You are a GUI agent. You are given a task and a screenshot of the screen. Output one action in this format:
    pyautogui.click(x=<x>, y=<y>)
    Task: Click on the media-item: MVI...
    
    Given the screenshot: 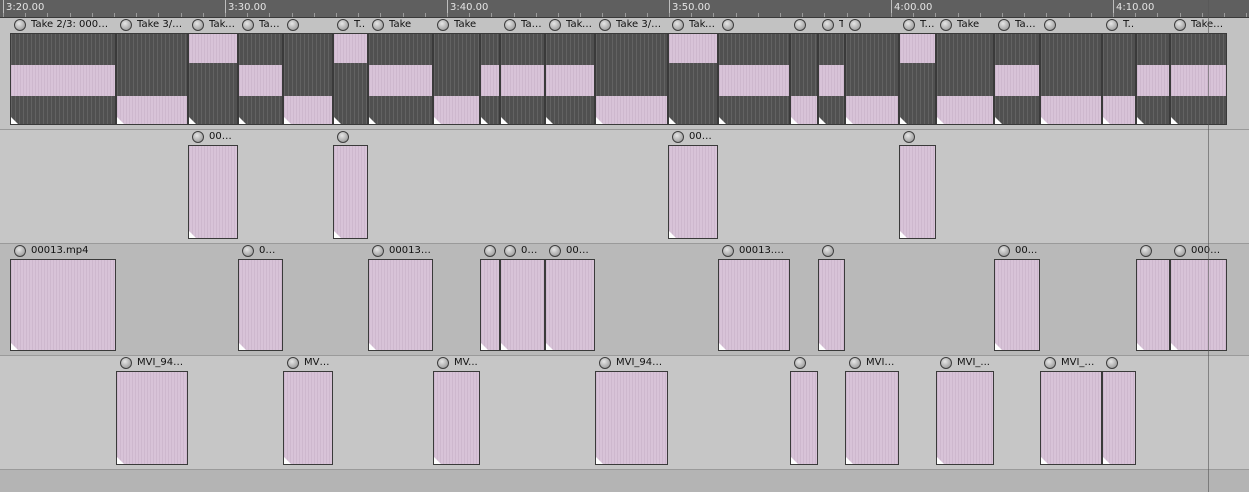 What is the action you would take?
    pyautogui.click(x=308, y=413)
    